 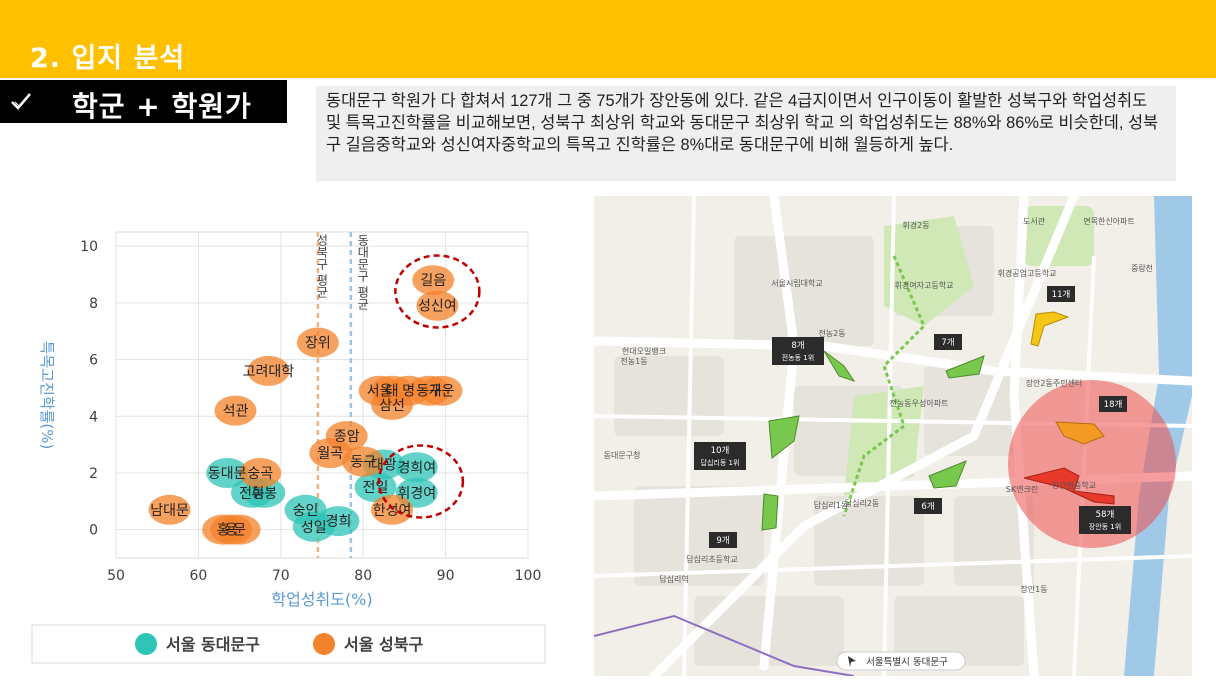 I want to click on data-label: 월곡, so click(x=330, y=454).